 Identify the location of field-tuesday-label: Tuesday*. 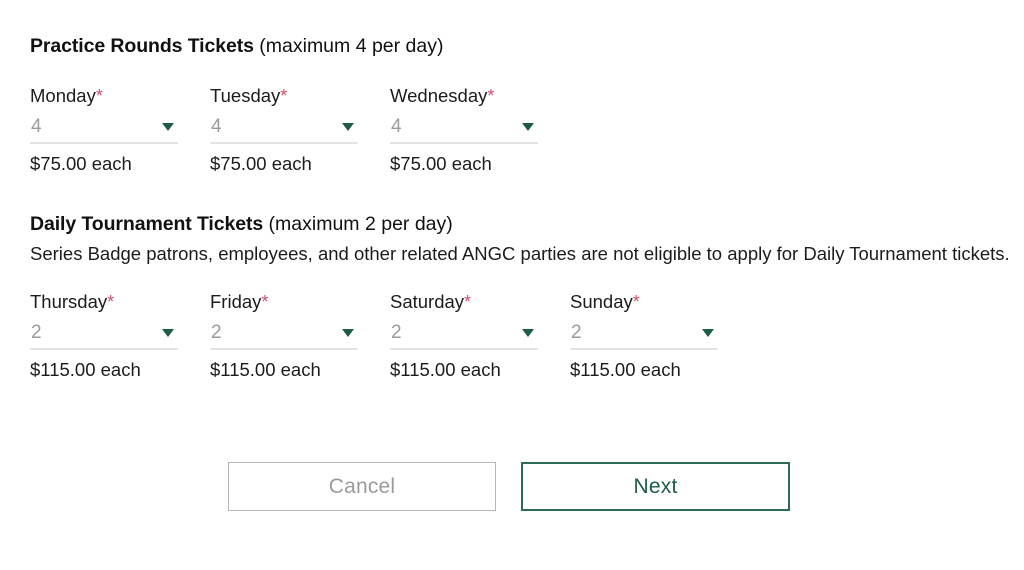
(248, 96).